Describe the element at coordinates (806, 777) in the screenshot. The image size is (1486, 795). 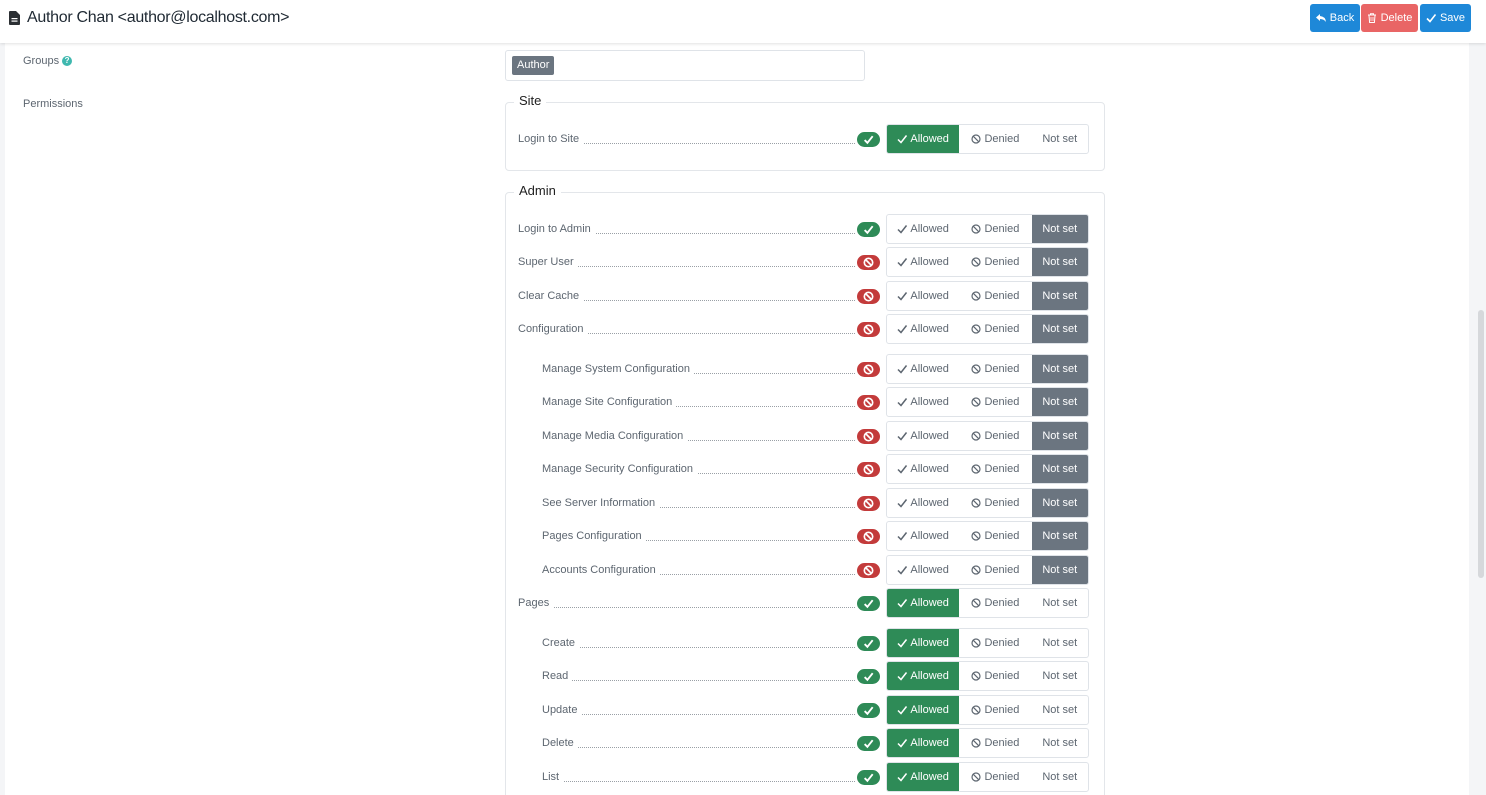
I see `permission-row: List Allowed Denied Not set` at that location.